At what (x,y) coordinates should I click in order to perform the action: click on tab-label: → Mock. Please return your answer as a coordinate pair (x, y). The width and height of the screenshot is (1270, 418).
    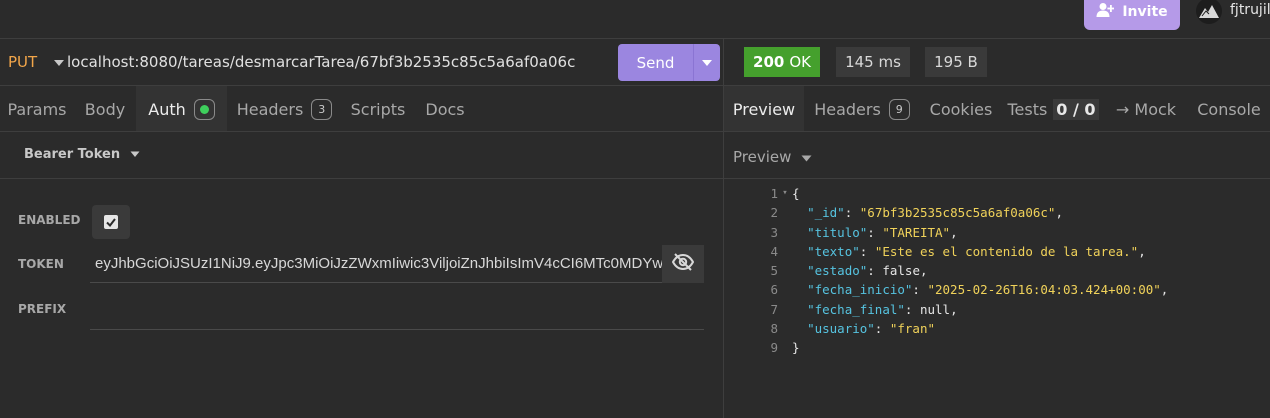
    Looking at the image, I should click on (1146, 109).